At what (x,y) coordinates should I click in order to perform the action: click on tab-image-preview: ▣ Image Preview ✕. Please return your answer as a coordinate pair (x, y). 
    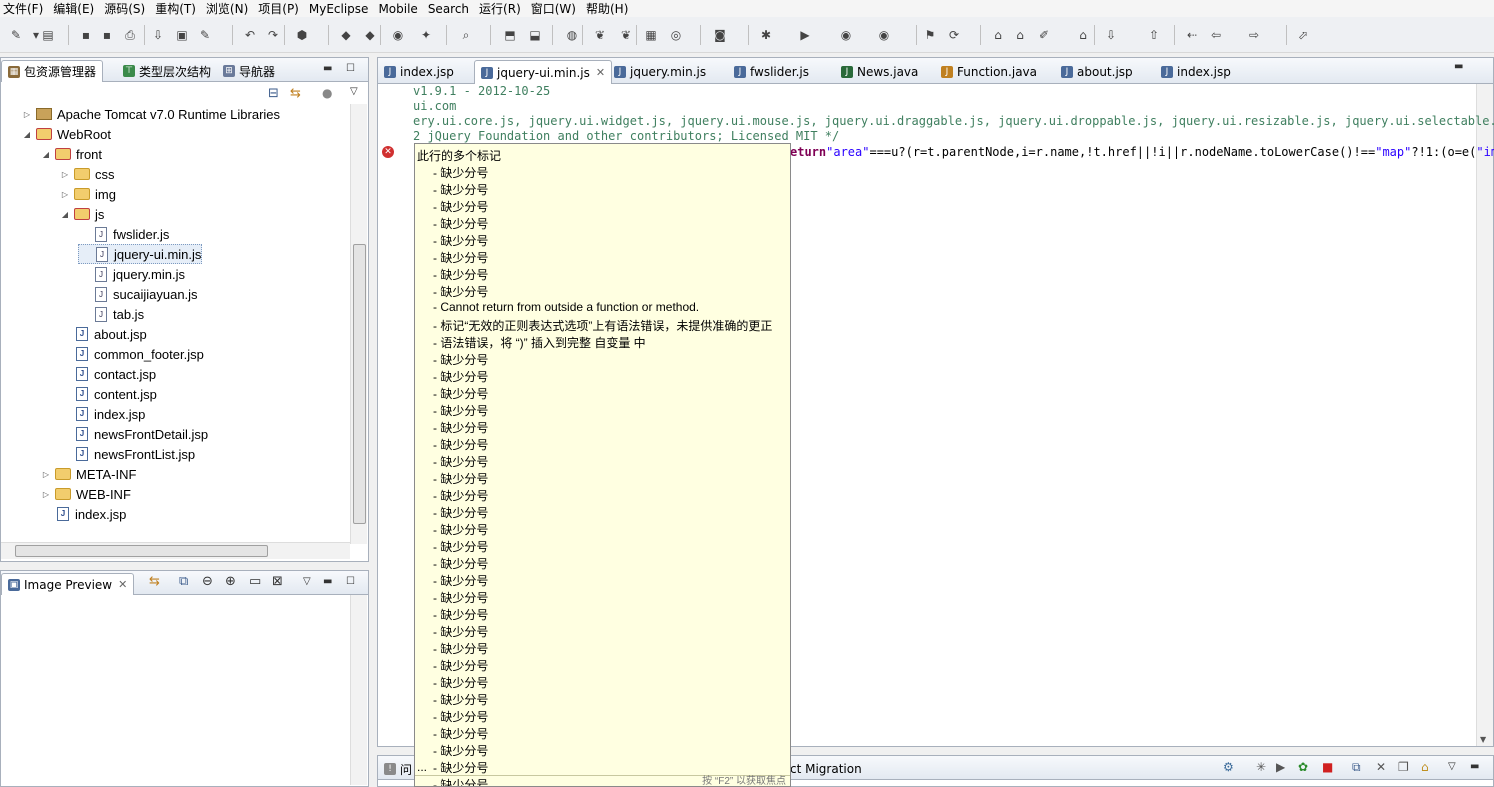
    Looking at the image, I should click on (68, 584).